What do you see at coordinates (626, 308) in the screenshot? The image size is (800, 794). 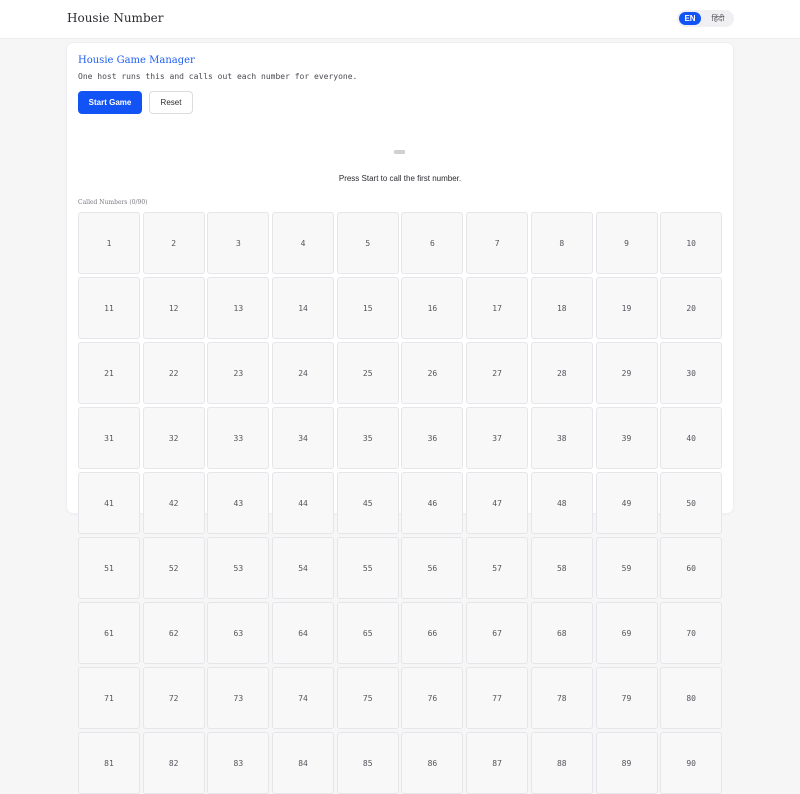 I see `number-cell: 19` at bounding box center [626, 308].